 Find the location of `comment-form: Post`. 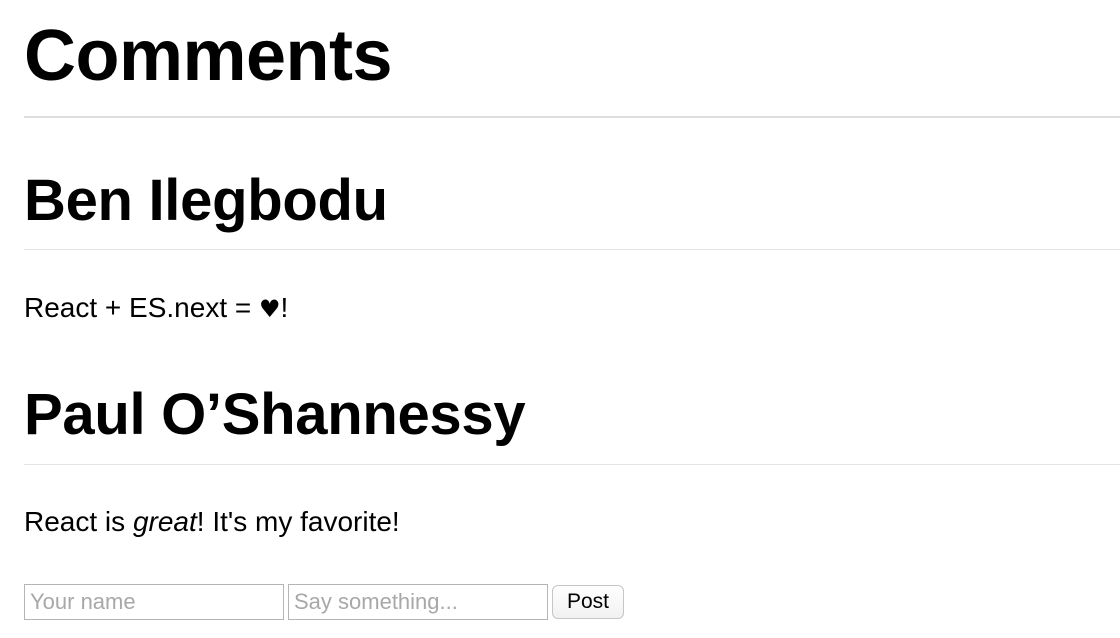

comment-form: Post is located at coordinates (324, 602).